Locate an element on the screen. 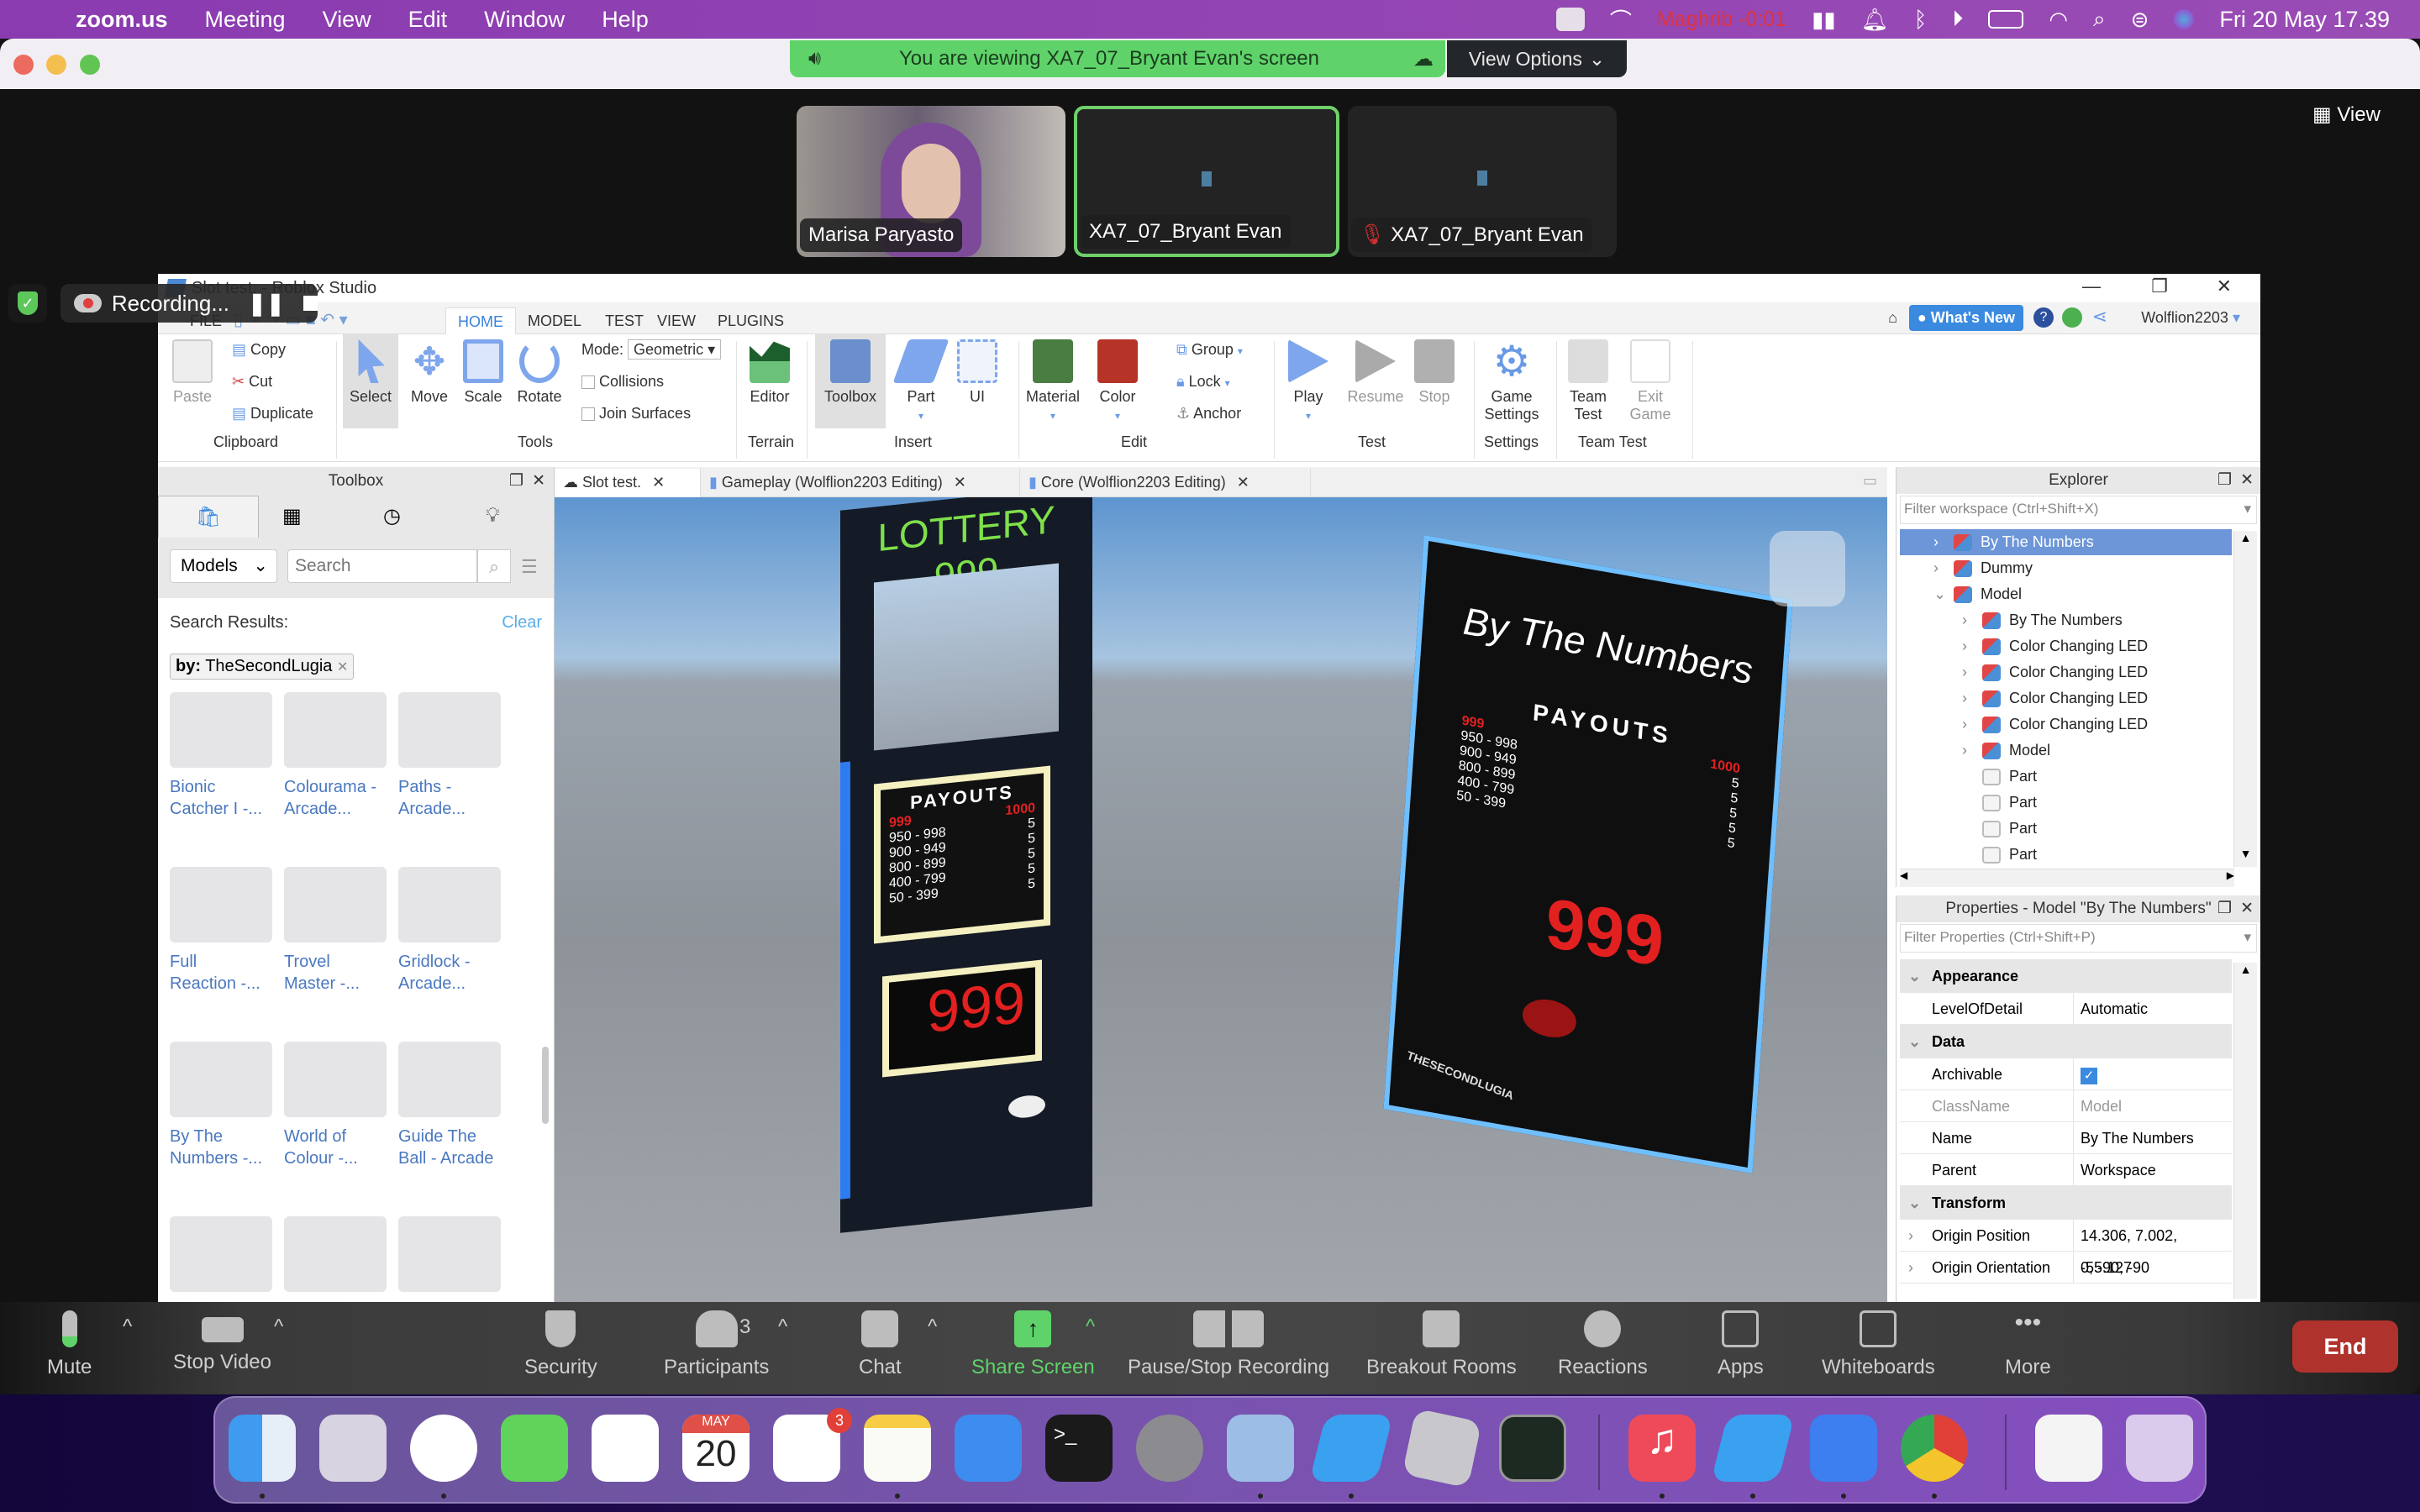 This screenshot has width=2420, height=1512. spin-button is located at coordinates (1549, 1018).